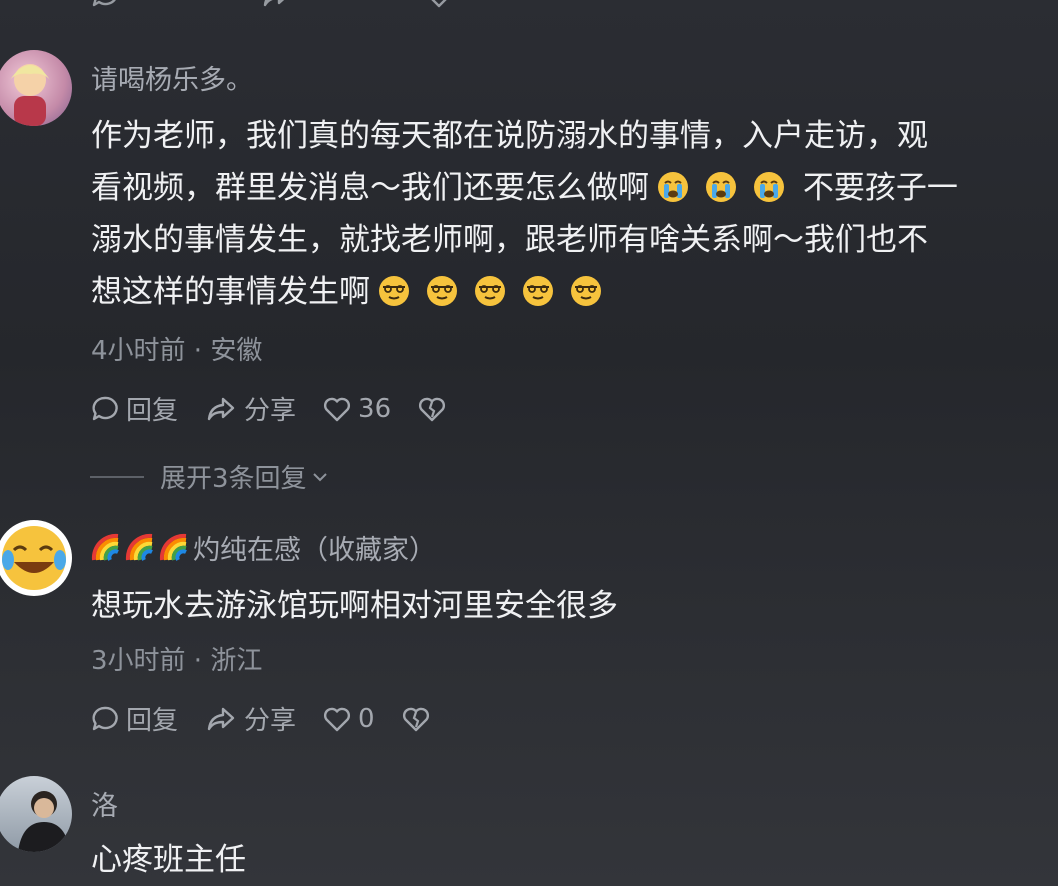 The width and height of the screenshot is (1058, 886). I want to click on expand-replies-button: 展开3条回复, so click(209, 476).